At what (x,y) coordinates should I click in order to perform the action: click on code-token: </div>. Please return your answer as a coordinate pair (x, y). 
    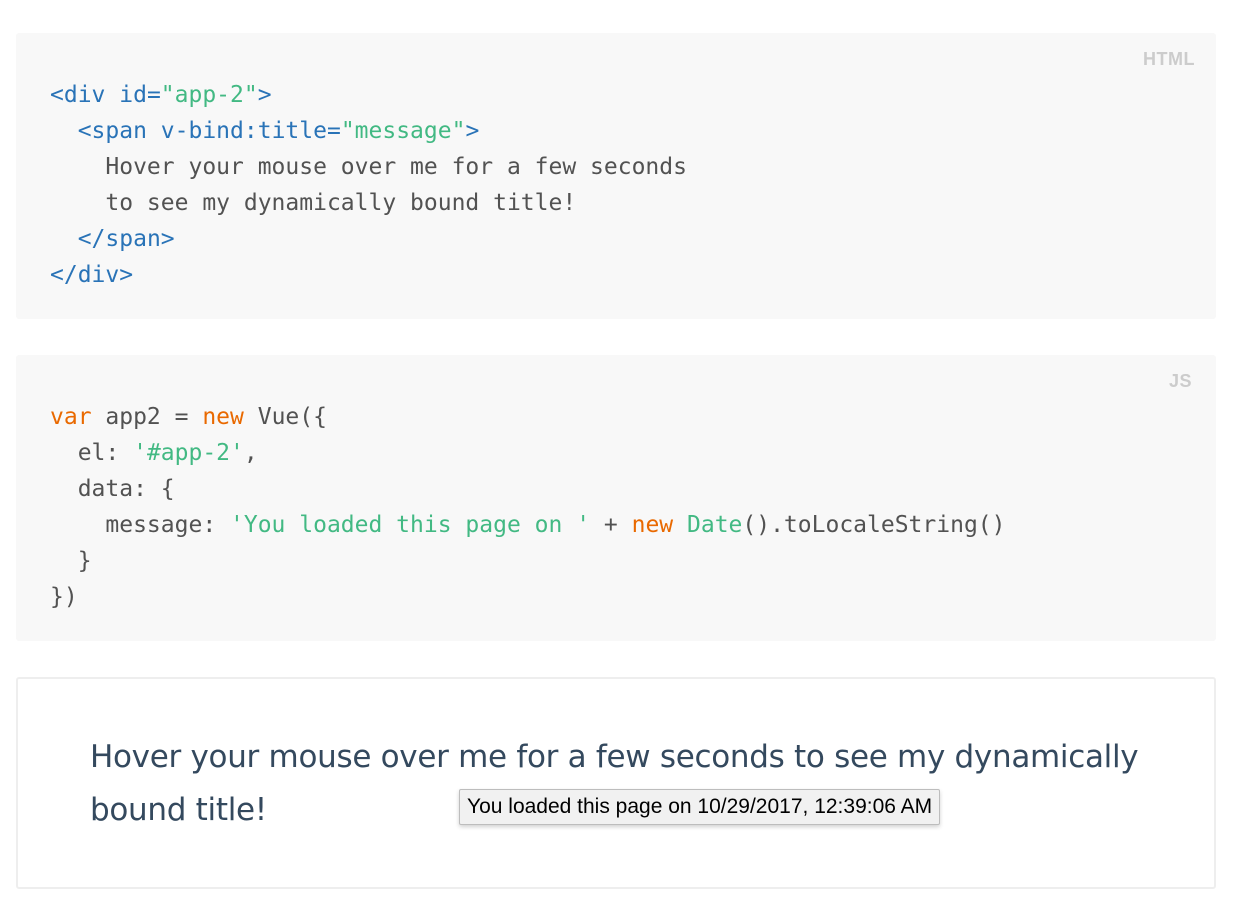
    Looking at the image, I should click on (92, 275).